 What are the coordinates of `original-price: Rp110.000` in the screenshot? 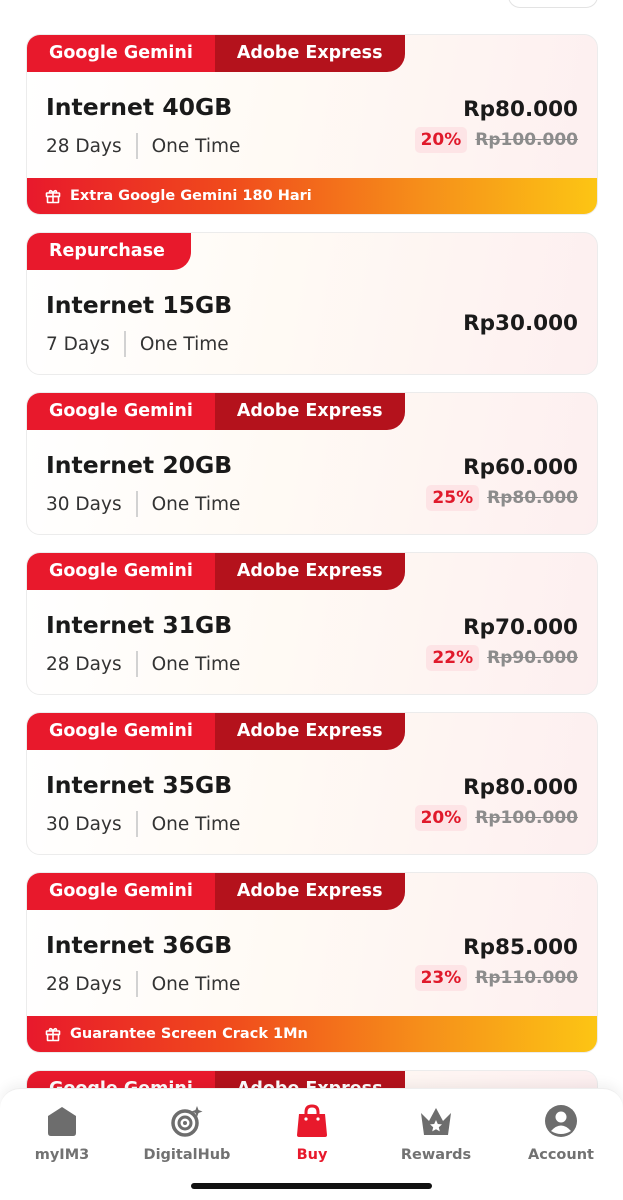 It's located at (526, 978).